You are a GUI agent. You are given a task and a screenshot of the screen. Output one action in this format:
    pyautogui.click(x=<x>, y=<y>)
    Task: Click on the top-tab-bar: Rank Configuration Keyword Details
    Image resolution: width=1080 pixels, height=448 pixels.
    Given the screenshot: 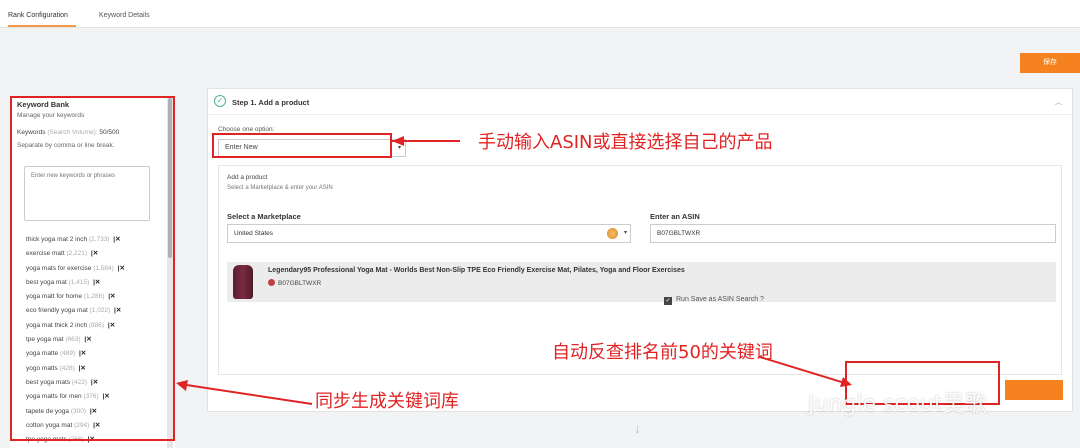 What is the action you would take?
    pyautogui.click(x=540, y=14)
    